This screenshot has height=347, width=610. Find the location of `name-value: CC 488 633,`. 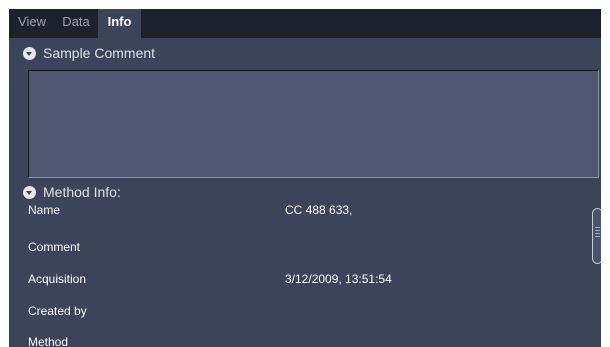

name-value: CC 488 633, is located at coordinates (319, 210).